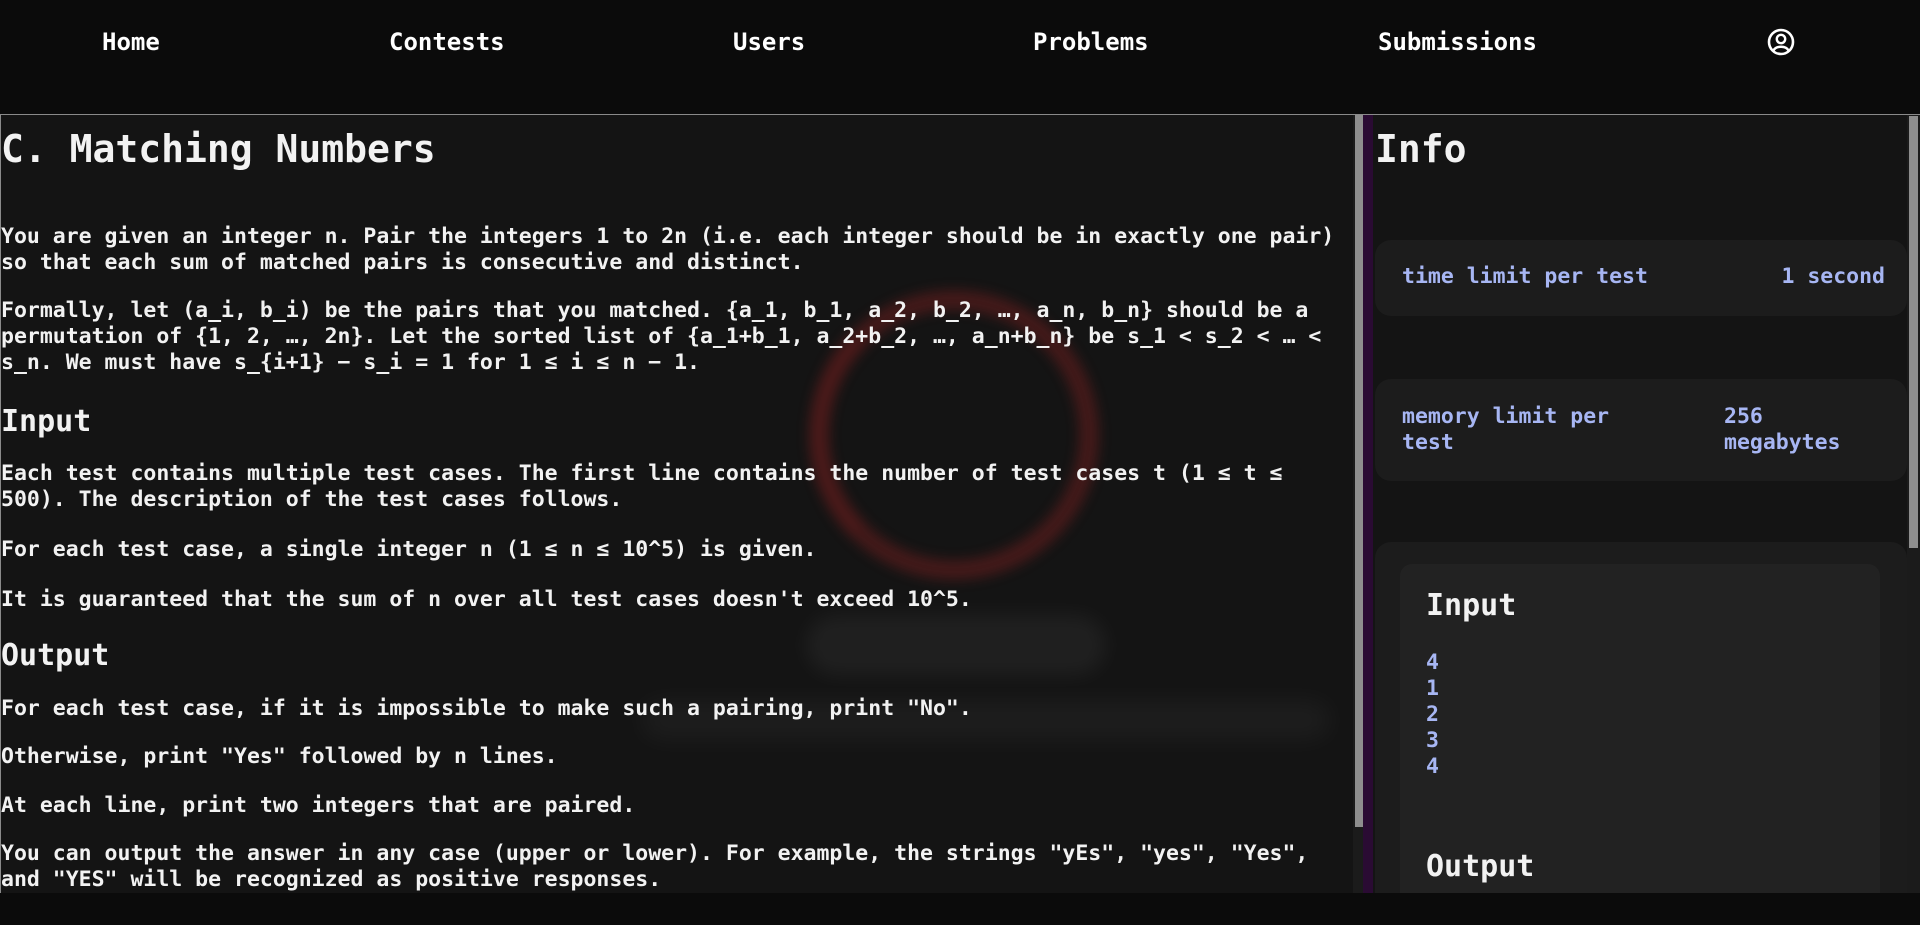  I want to click on example-input: 4 1 2 3 4, so click(1432, 715).